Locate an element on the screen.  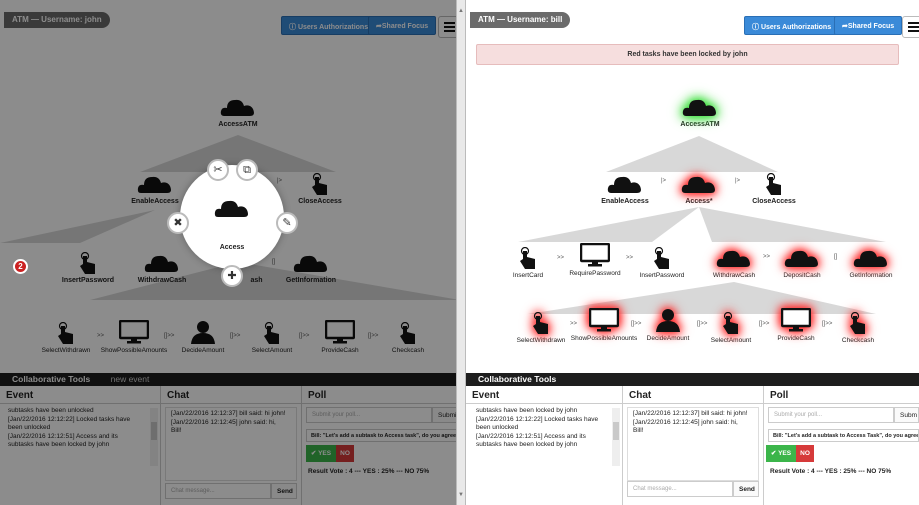
event-header: Event is located at coordinates (80, 395).